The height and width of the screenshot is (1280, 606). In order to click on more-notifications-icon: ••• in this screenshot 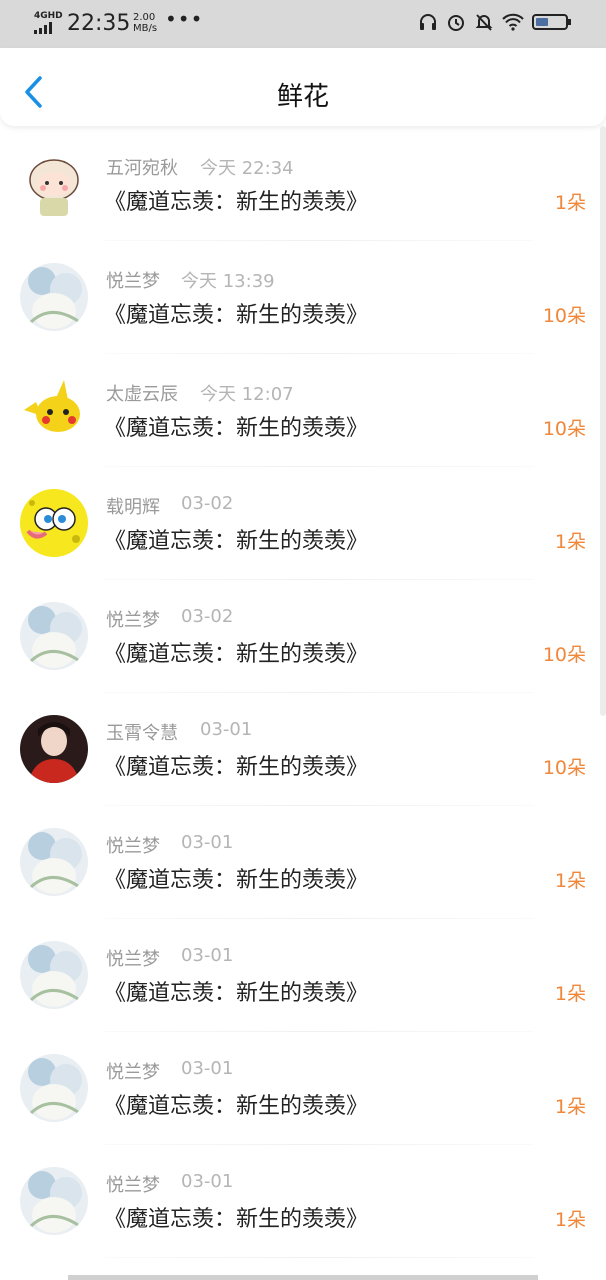, I will do `click(184, 19)`.